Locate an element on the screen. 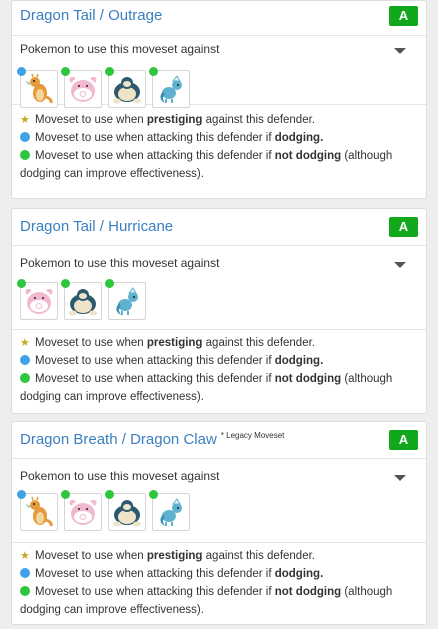 The width and height of the screenshot is (438, 629). dragonite-icon is located at coordinates (39, 88).